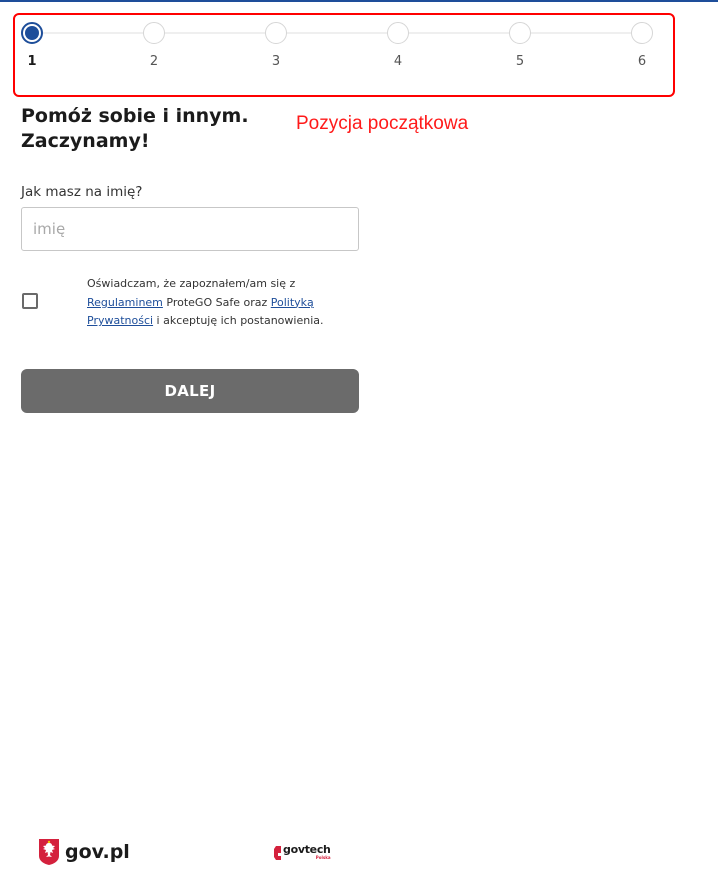 Image resolution: width=718 pixels, height=888 pixels. Describe the element at coordinates (323, 857) in the screenshot. I see `govtech-sub-label: Polska` at that location.